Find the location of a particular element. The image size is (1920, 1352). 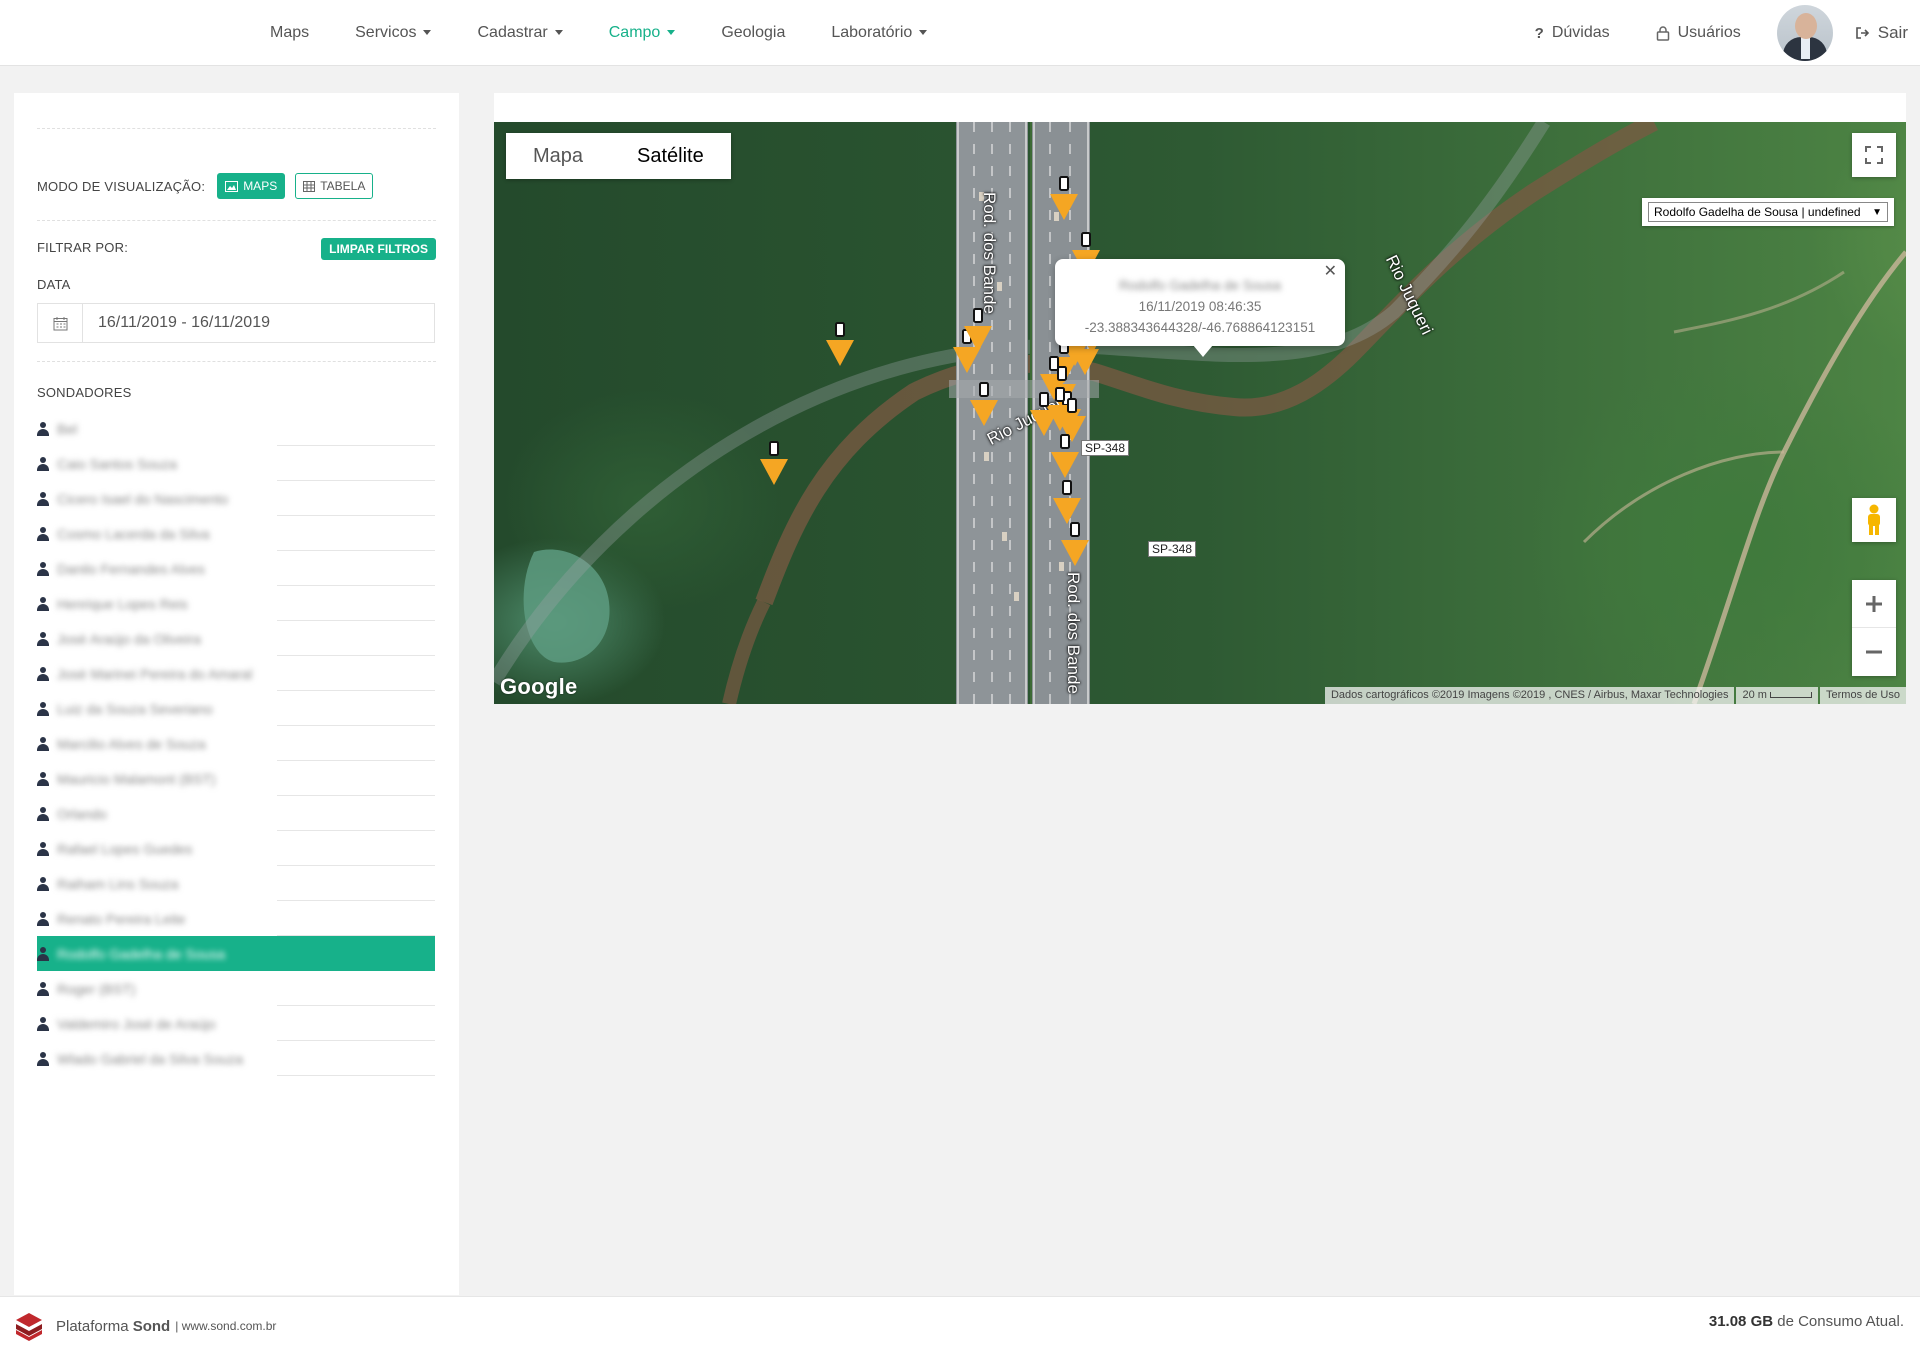

sondador-item: Bel is located at coordinates (236, 428).